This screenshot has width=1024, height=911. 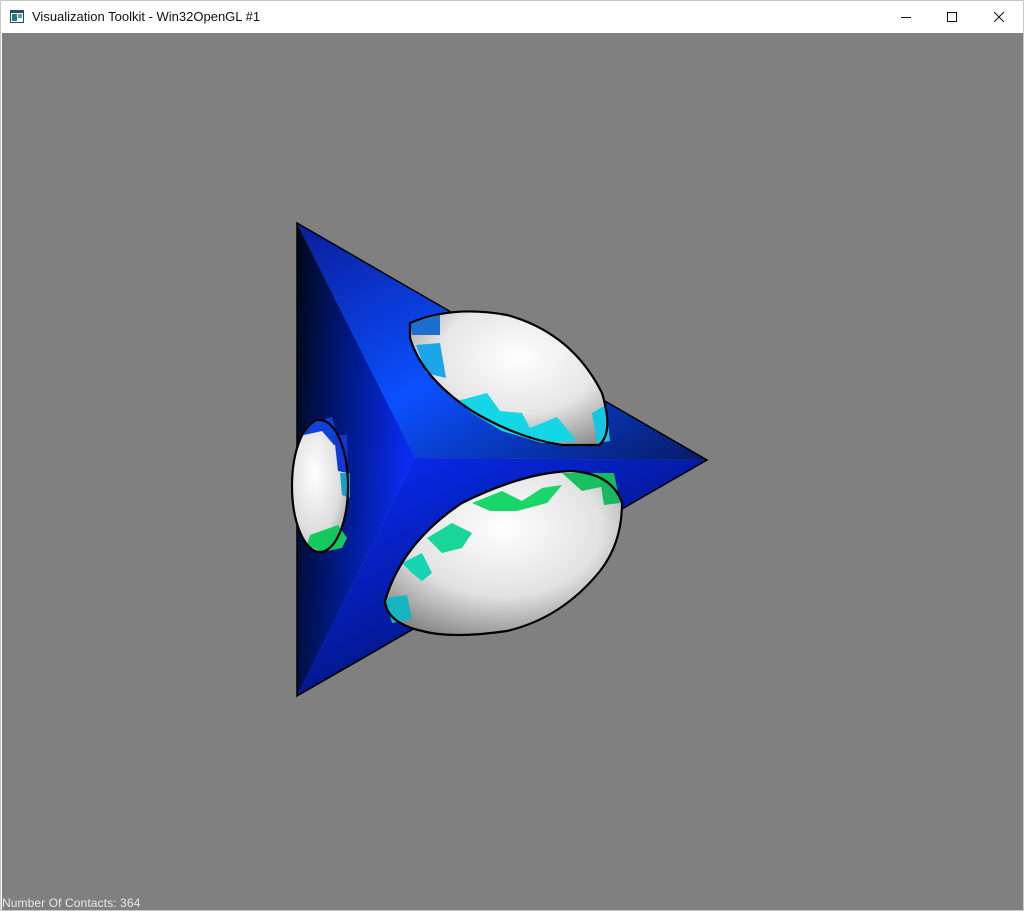 I want to click on white-sphere-left, so click(x=320, y=485).